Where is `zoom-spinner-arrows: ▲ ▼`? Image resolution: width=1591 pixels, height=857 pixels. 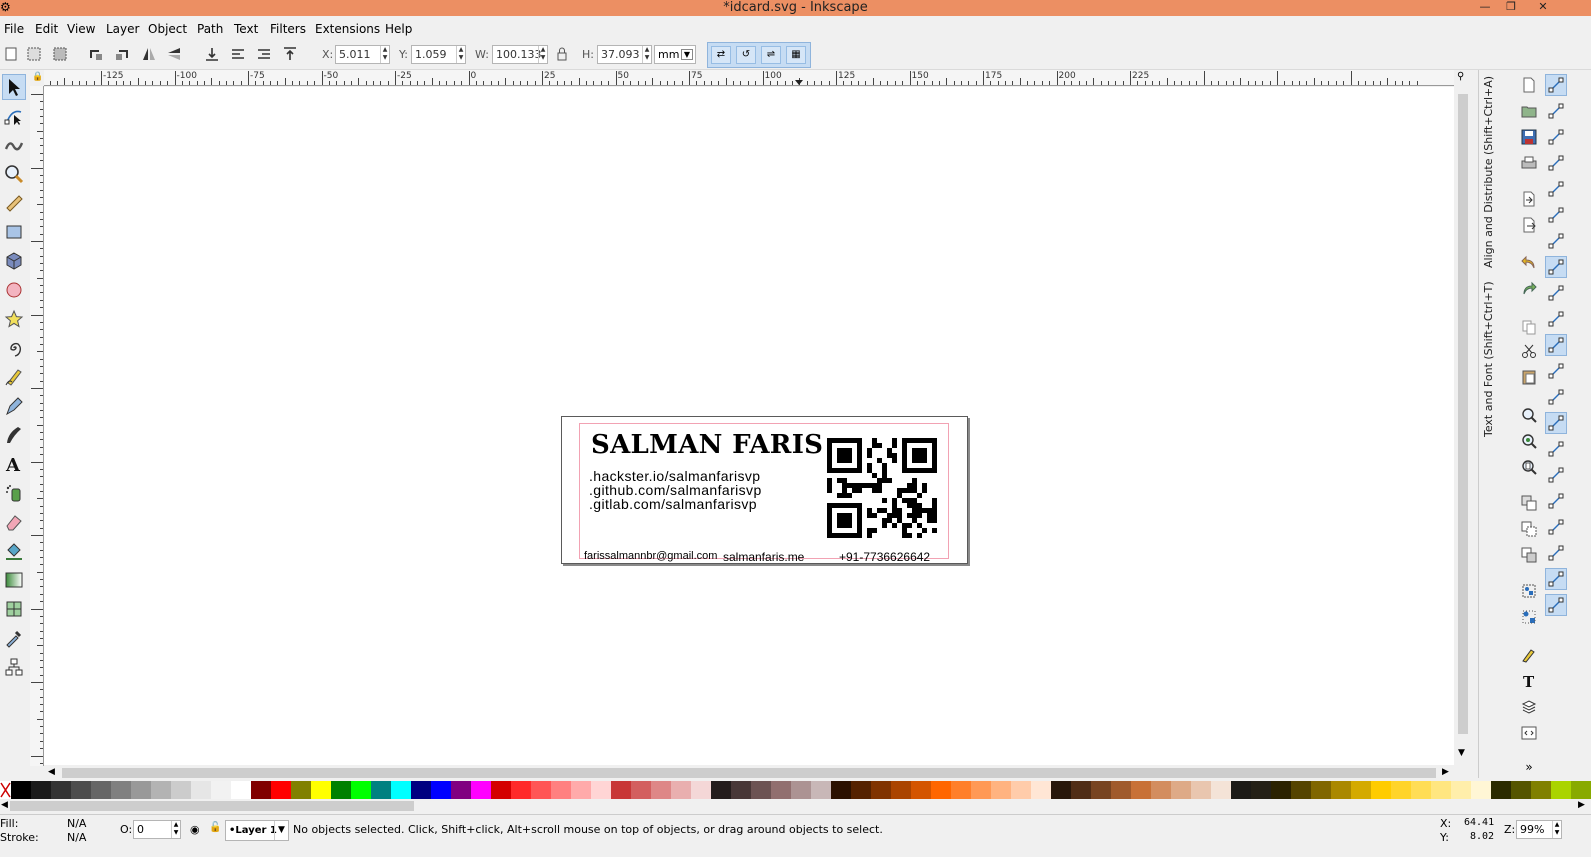
zoom-spinner-arrows: ▲ ▼ is located at coordinates (1556, 829).